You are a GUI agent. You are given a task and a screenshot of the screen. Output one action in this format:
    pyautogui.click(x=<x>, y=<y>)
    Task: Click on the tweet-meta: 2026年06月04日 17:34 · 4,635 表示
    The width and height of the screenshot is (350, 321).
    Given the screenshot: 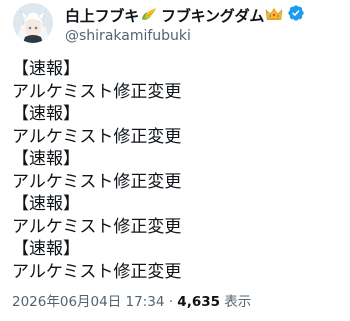 What is the action you would take?
    pyautogui.click(x=131, y=300)
    